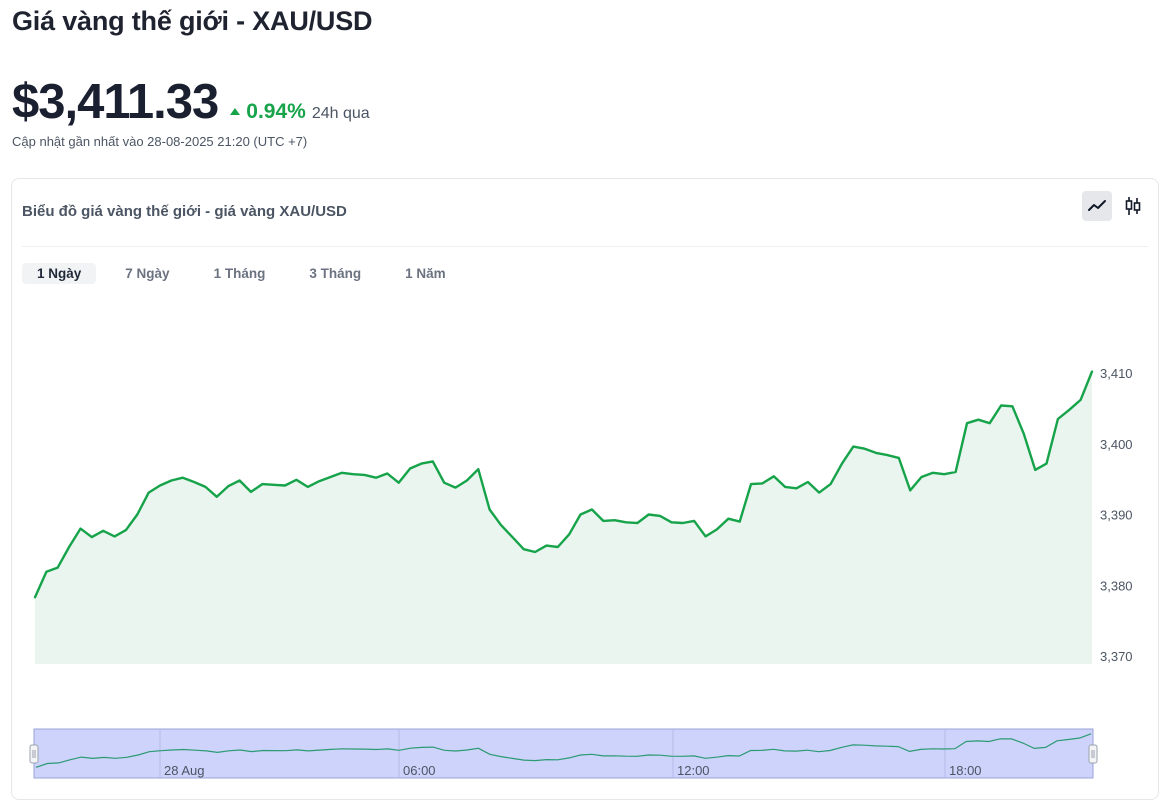 Image resolution: width=1166 pixels, height=805 pixels. Describe the element at coordinates (693, 770) in the screenshot. I see `navigator-label: 12:00` at that location.